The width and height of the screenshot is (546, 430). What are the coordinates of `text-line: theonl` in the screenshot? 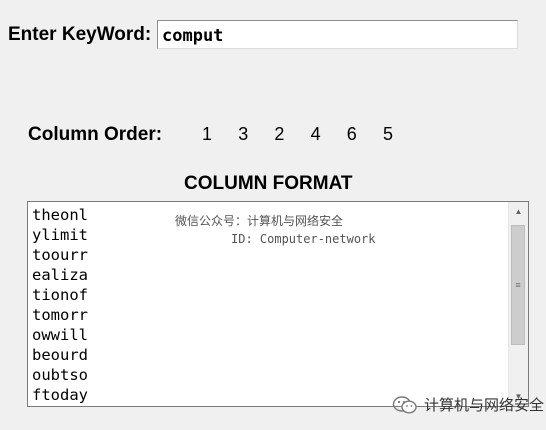 It's located at (60, 215).